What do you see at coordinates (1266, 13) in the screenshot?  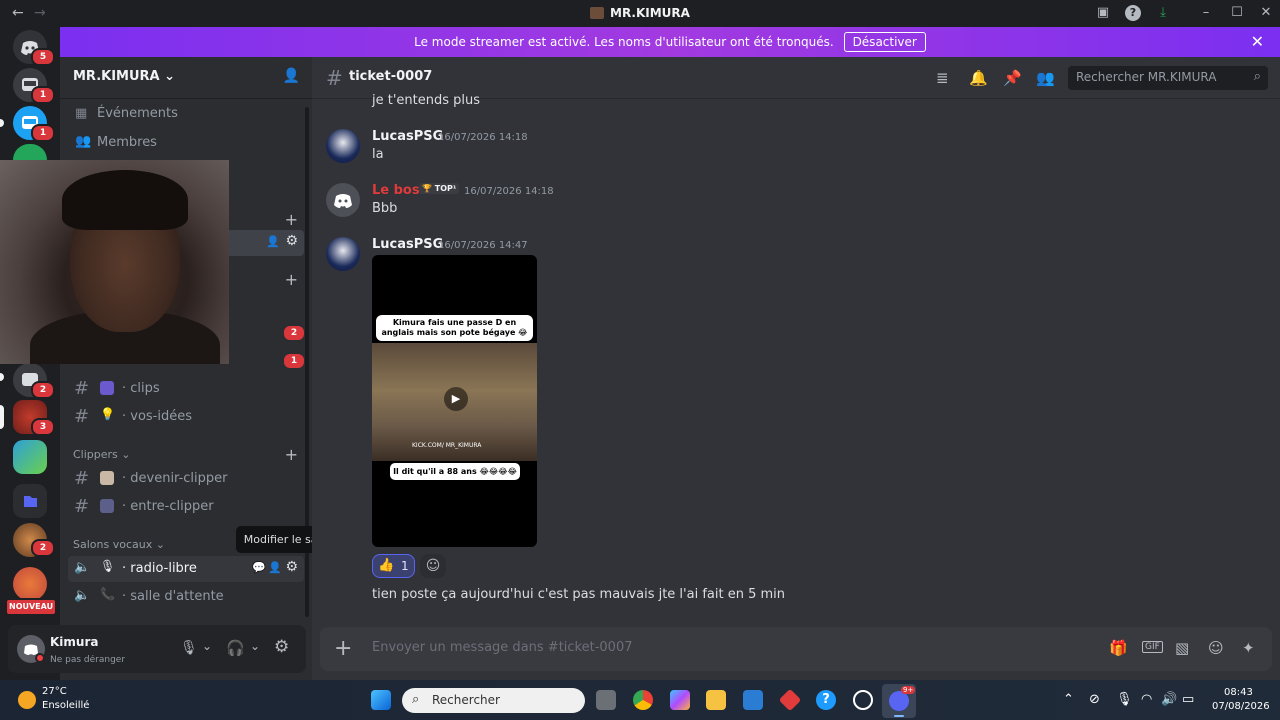 I see `close-window-icon: ✕` at bounding box center [1266, 13].